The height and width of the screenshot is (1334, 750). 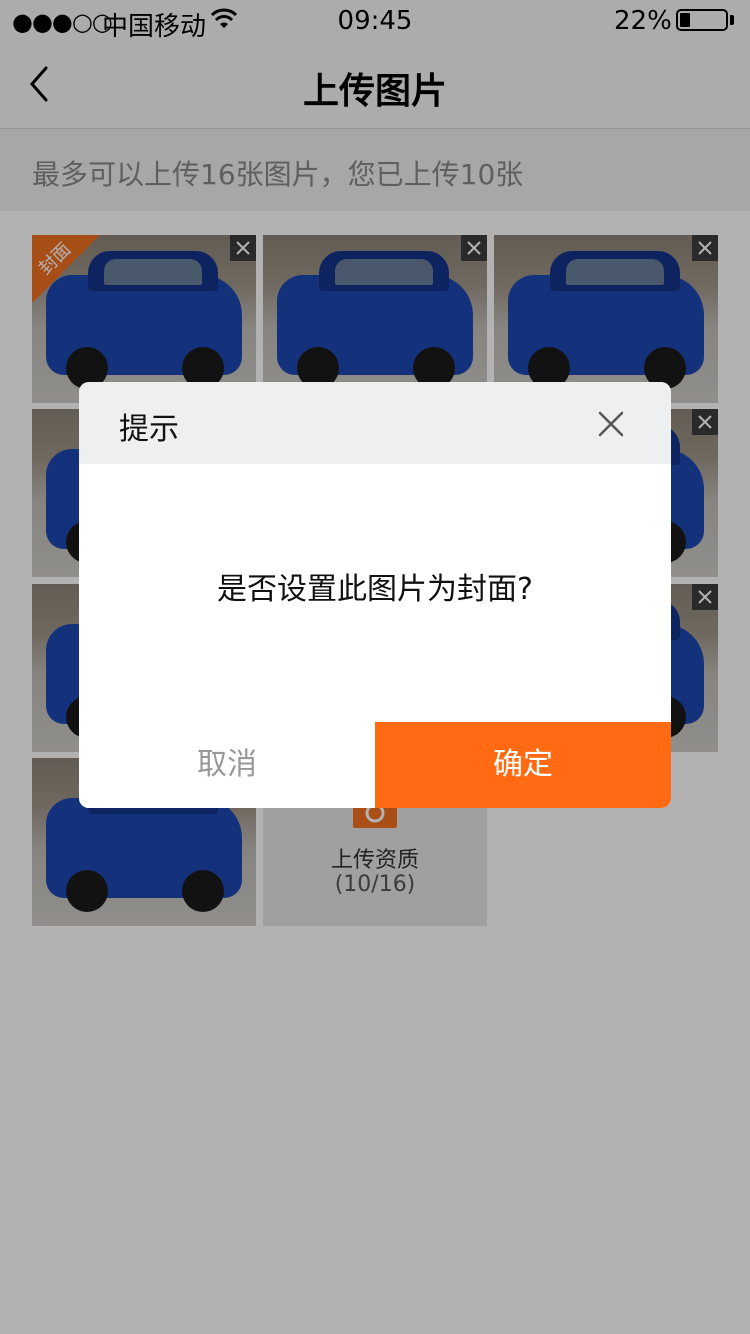 I want to click on cancel-button: 取消, so click(x=227, y=765).